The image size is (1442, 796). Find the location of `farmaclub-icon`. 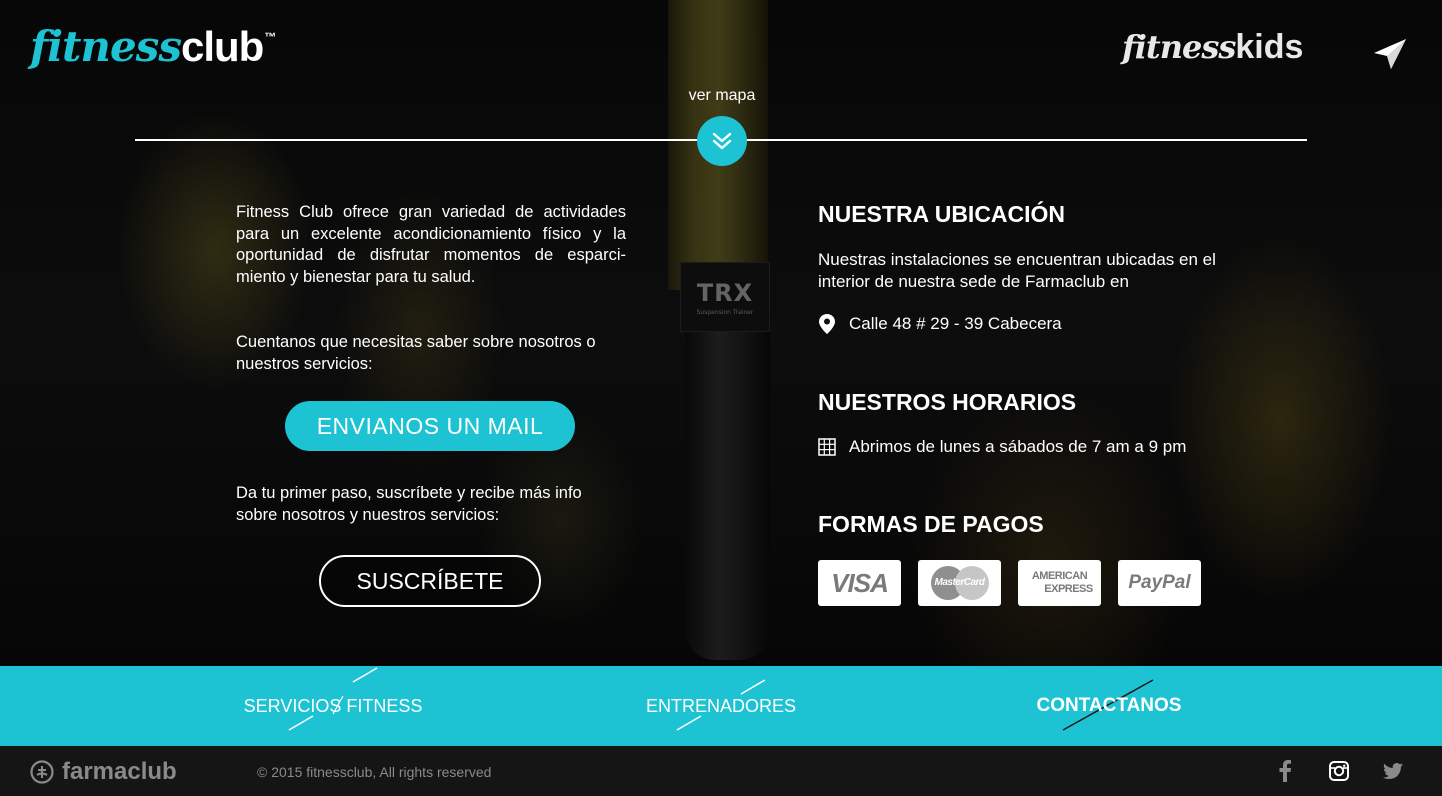

farmaclub-icon is located at coordinates (42, 772).